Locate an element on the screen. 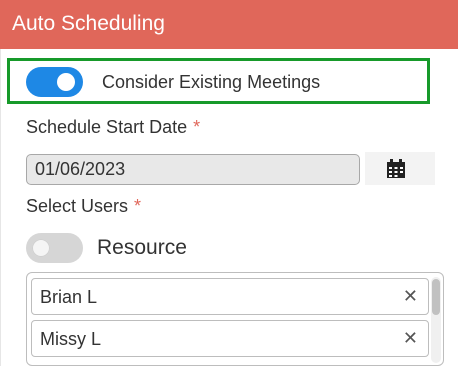 This screenshot has height=366, width=458. user-chip: Brian L ✕ is located at coordinates (230, 296).